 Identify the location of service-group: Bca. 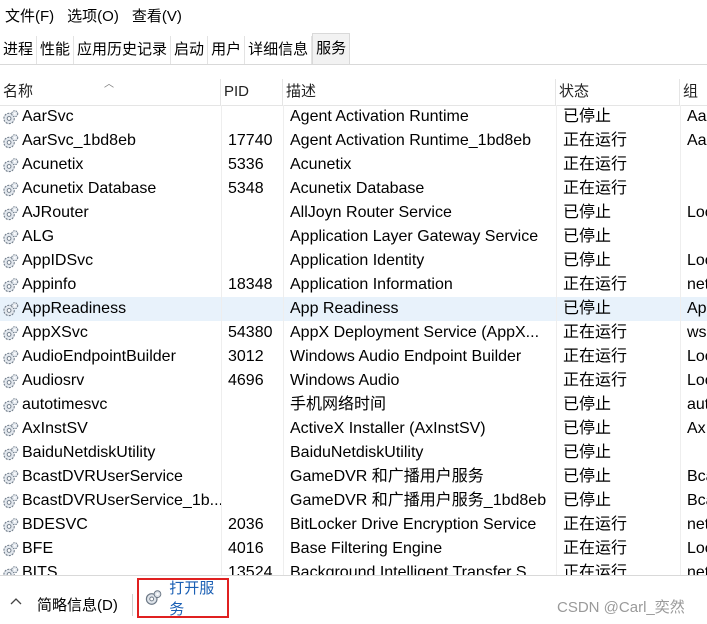
(693, 501).